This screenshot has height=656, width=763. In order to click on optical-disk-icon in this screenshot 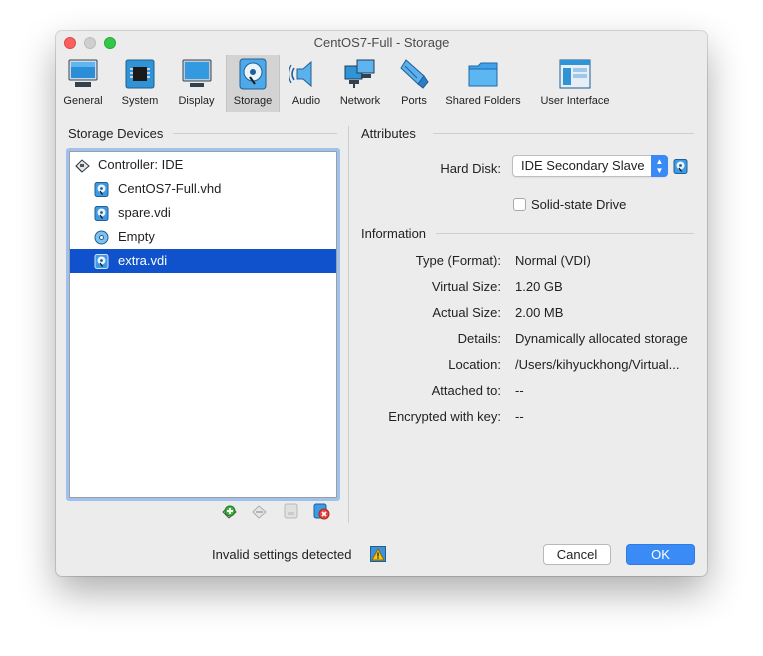, I will do `click(101, 237)`.